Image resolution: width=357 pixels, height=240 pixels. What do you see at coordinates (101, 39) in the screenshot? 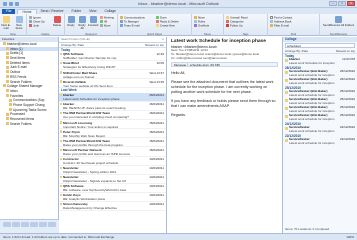
I see `search-input` at bounding box center [101, 39].